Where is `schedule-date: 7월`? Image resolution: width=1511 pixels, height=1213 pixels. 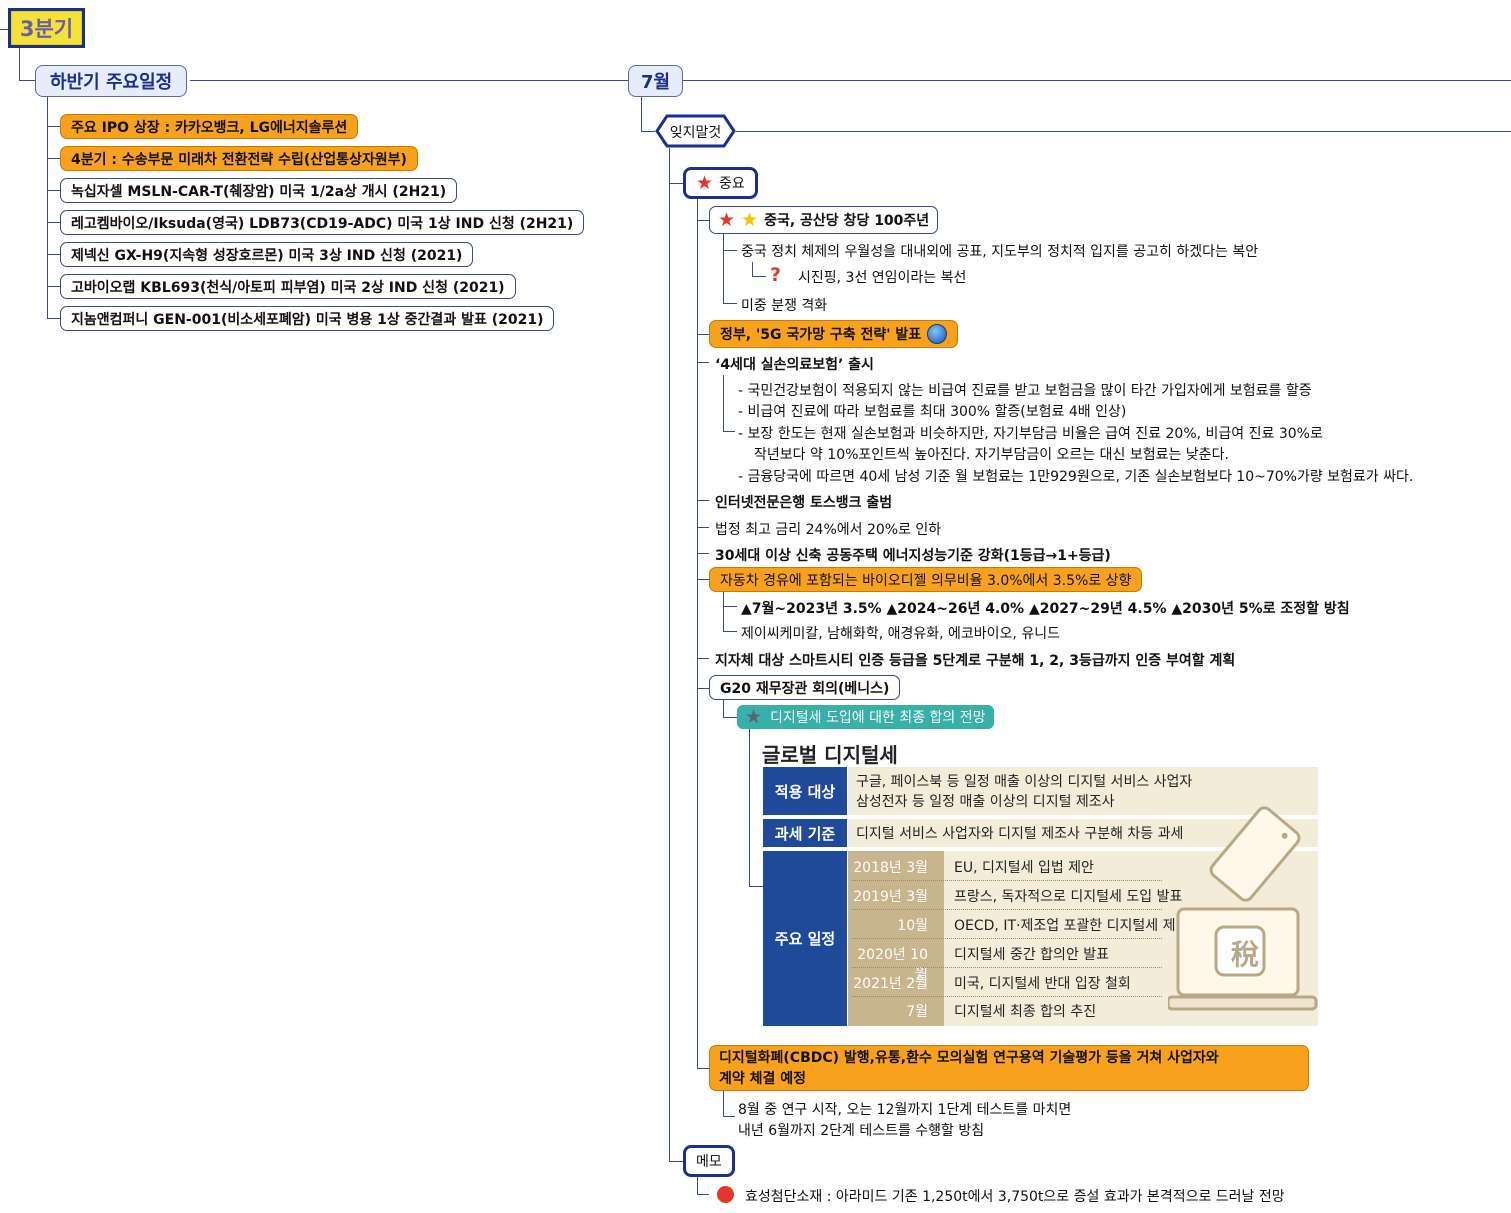 schedule-date: 7월 is located at coordinates (917, 1012).